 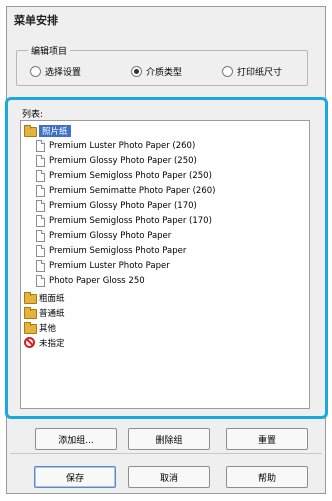 I want to click on radio-paper-size: 打印纸尺寸, so click(x=252, y=71).